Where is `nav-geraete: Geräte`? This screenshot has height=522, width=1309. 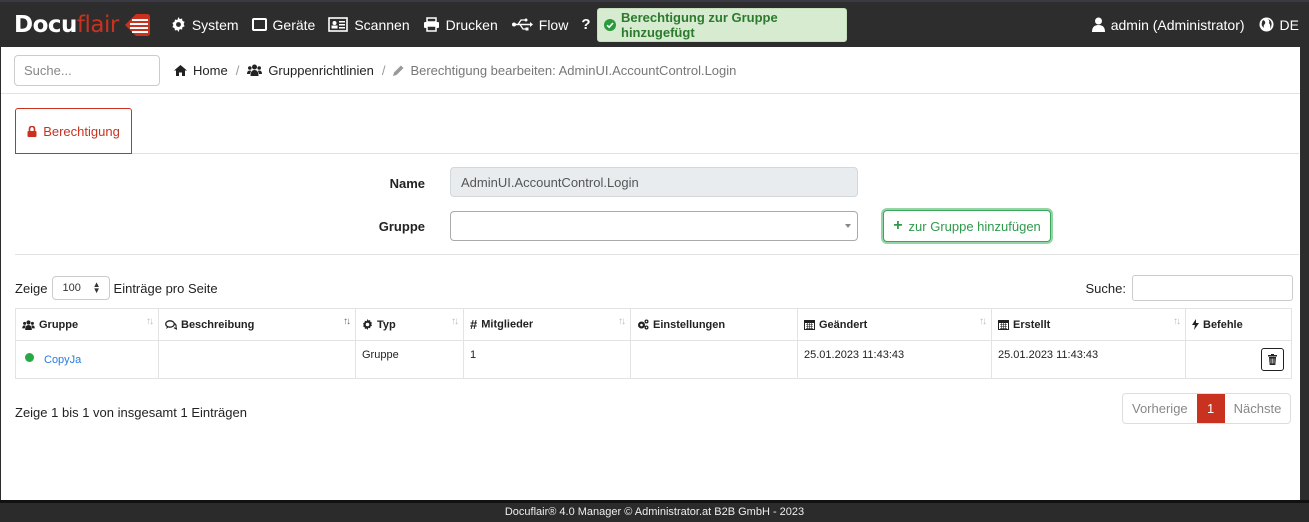
nav-geraete: Geräte is located at coordinates (283, 24).